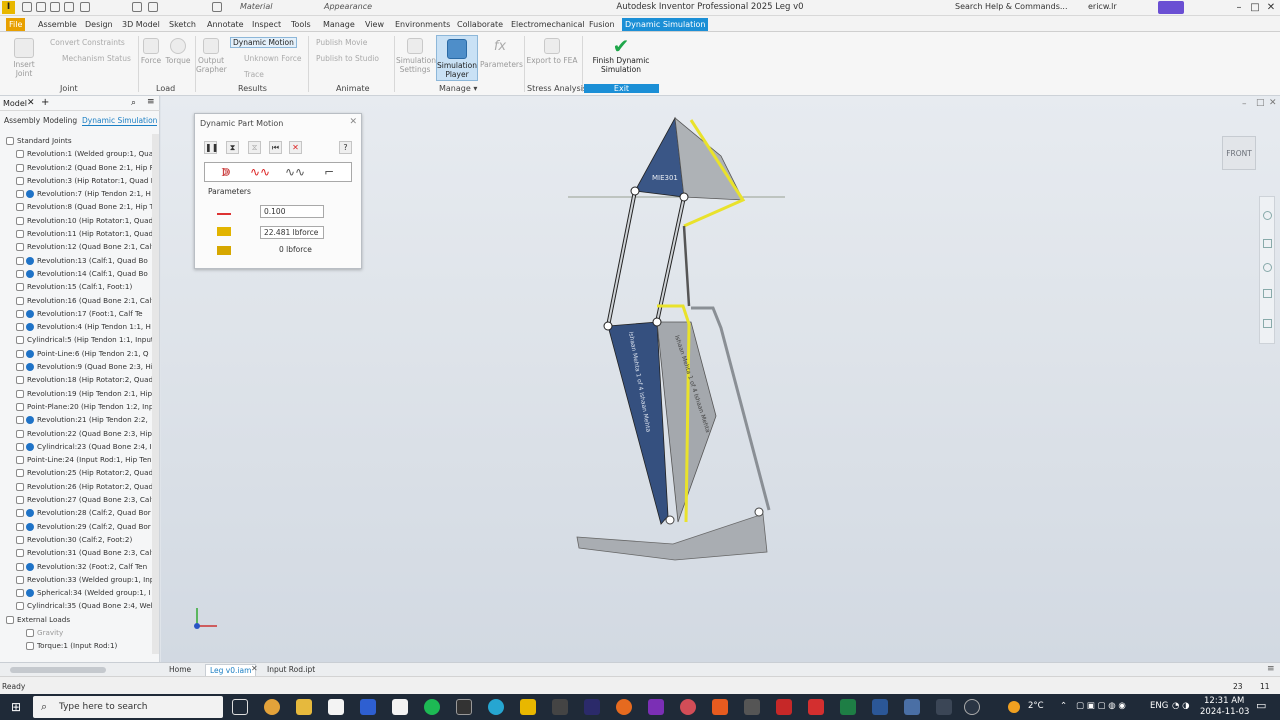  Describe the element at coordinates (972, 707) in the screenshot. I see `app-circle-icon` at that location.